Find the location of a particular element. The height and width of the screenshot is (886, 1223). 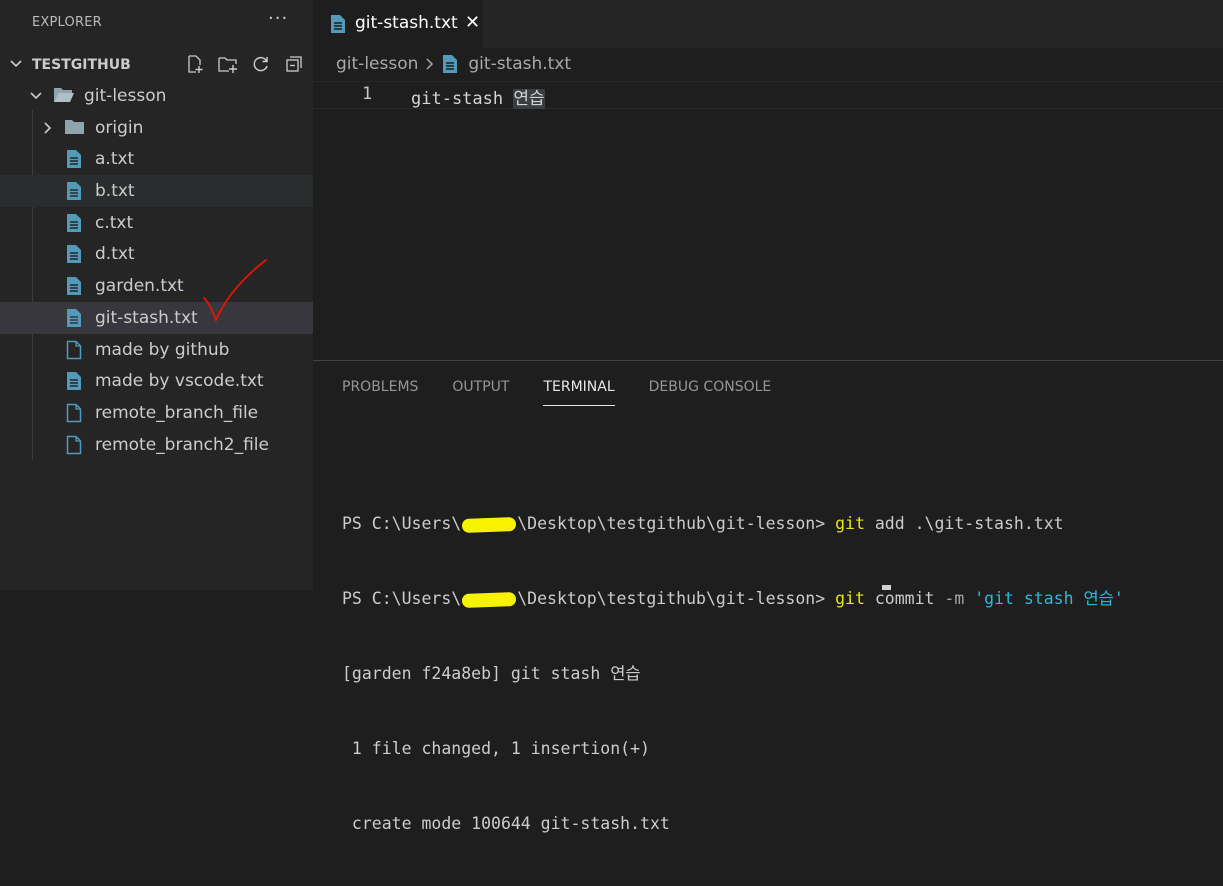

tree-item-label: garden.txt is located at coordinates (139, 286).